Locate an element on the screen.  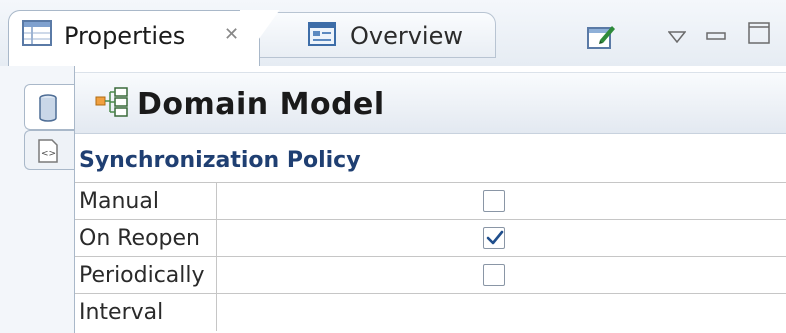
periodically-checkbox is located at coordinates (494, 275).